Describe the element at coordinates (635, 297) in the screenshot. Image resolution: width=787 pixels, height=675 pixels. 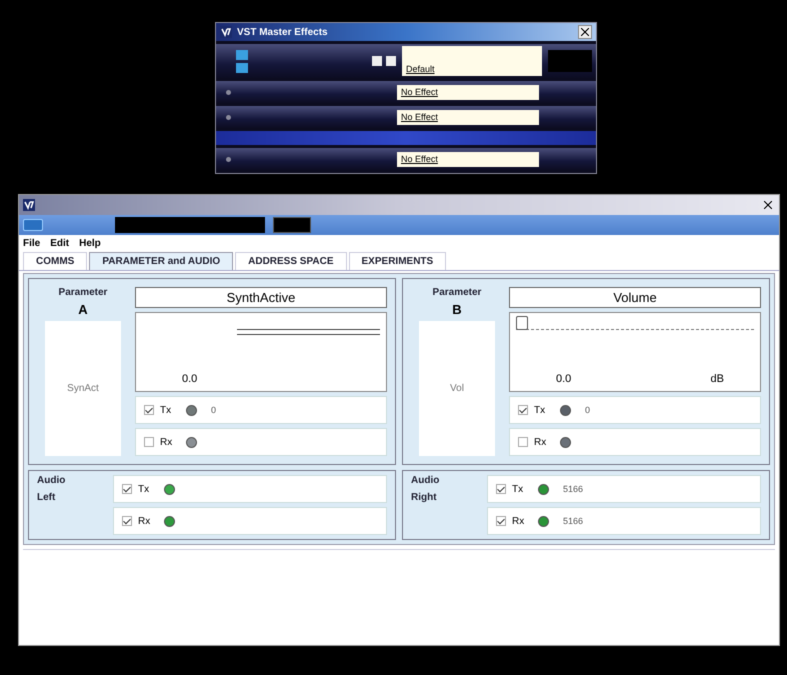
I see `parameter-name: Volume` at that location.